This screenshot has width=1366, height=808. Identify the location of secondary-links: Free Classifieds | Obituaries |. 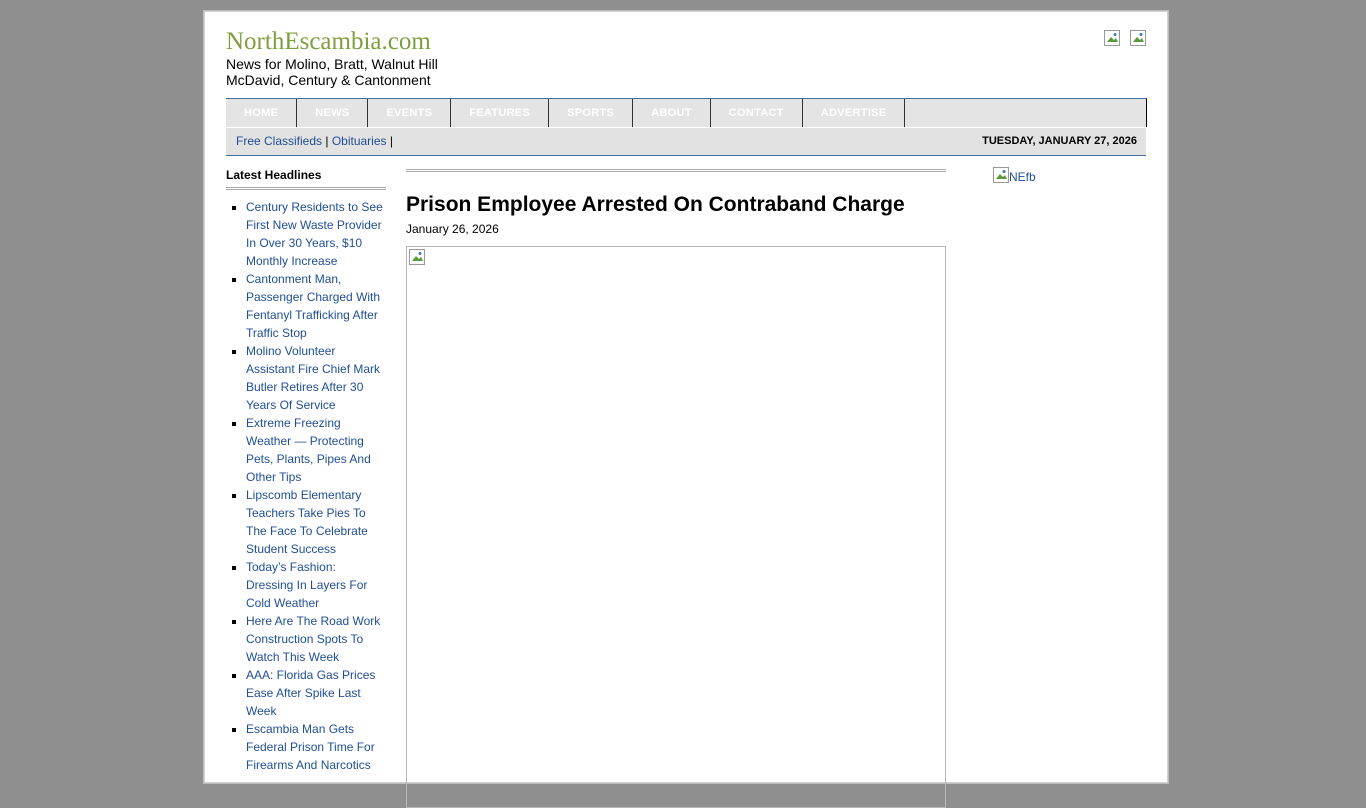
(314, 141).